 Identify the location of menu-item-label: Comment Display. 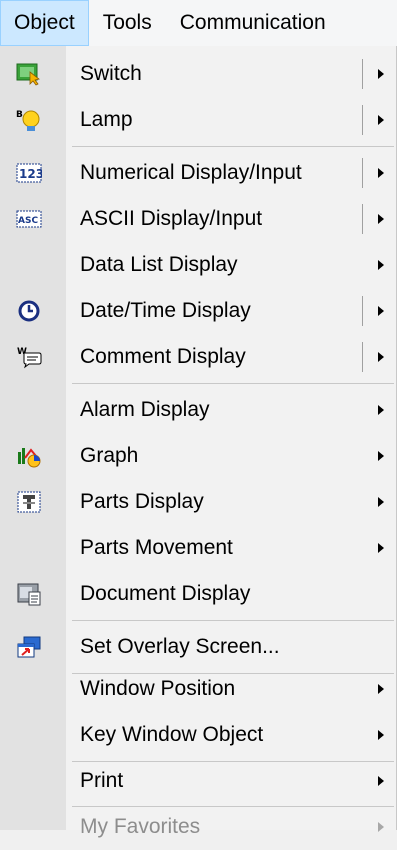
(163, 356).